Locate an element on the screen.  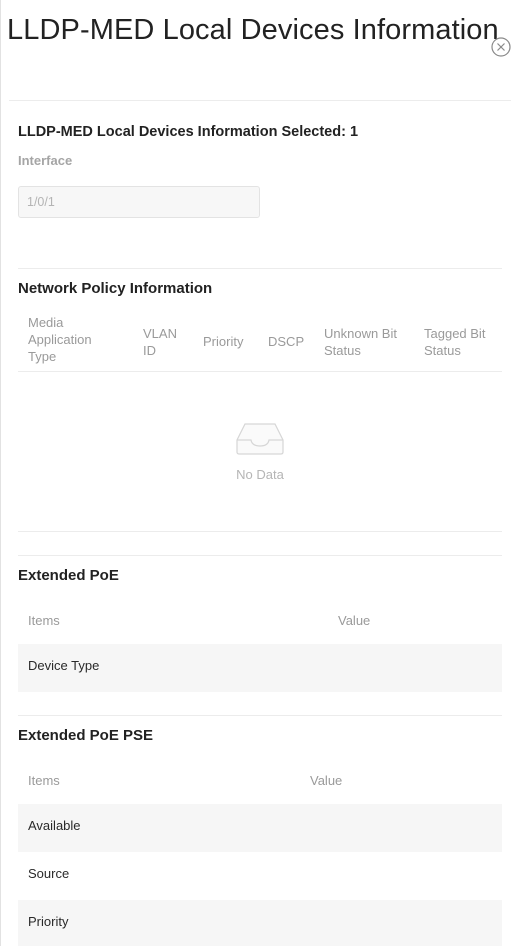
table-row: Priority is located at coordinates (260, 923).